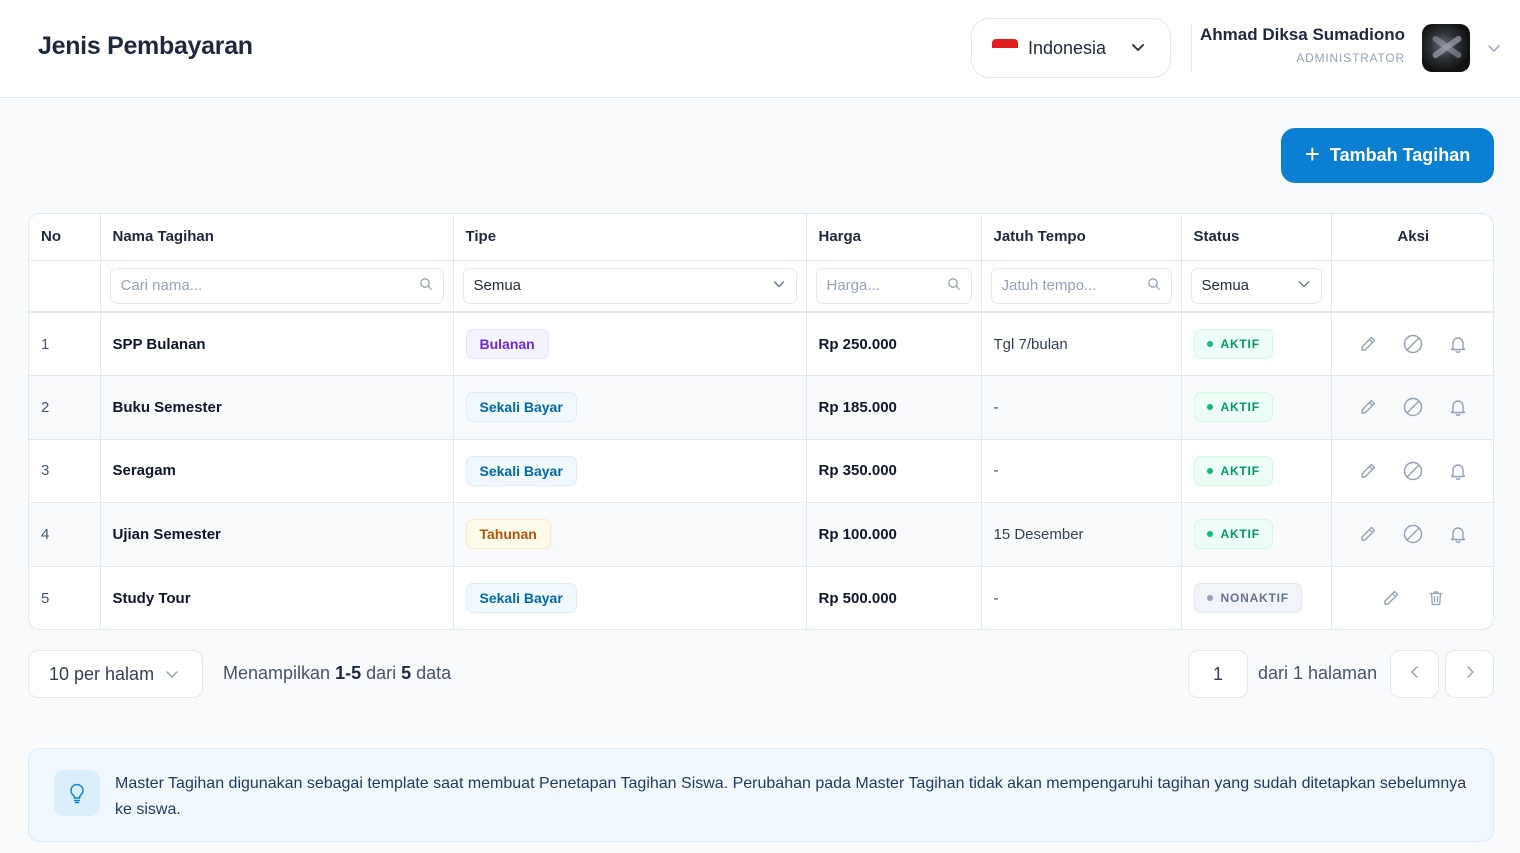 The image size is (1520, 853). Describe the element at coordinates (1494, 50) in the screenshot. I see `user-menu-chevron-icon` at that location.